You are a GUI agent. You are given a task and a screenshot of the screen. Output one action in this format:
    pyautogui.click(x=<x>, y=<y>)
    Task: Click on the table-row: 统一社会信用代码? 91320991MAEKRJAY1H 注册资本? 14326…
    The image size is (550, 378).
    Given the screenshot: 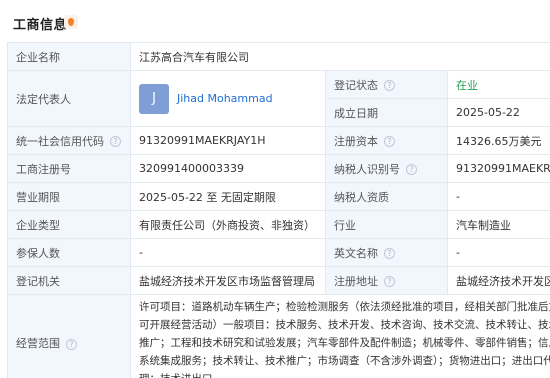 What is the action you would take?
    pyautogui.click(x=278, y=140)
    